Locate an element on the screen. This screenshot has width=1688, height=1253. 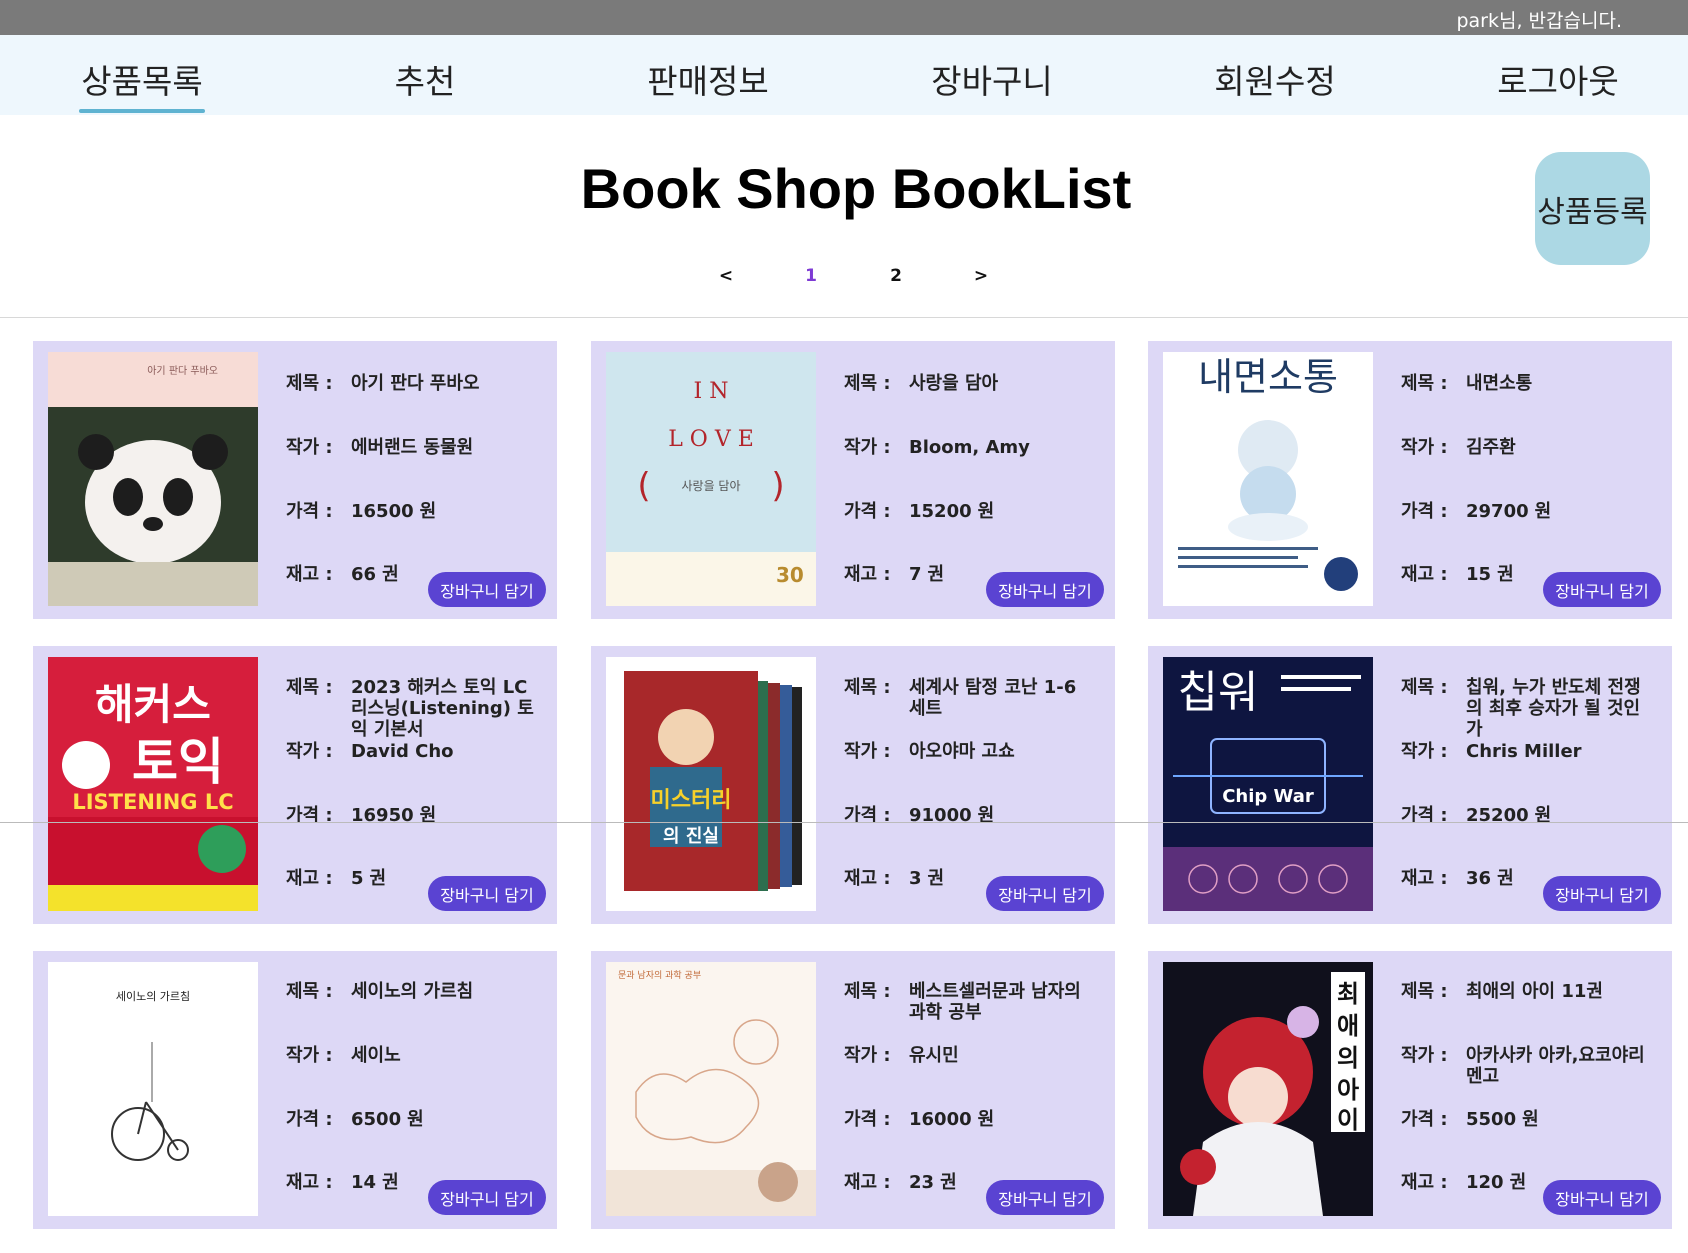
book-cover-image: 내면소통 is located at coordinates (1268, 479).